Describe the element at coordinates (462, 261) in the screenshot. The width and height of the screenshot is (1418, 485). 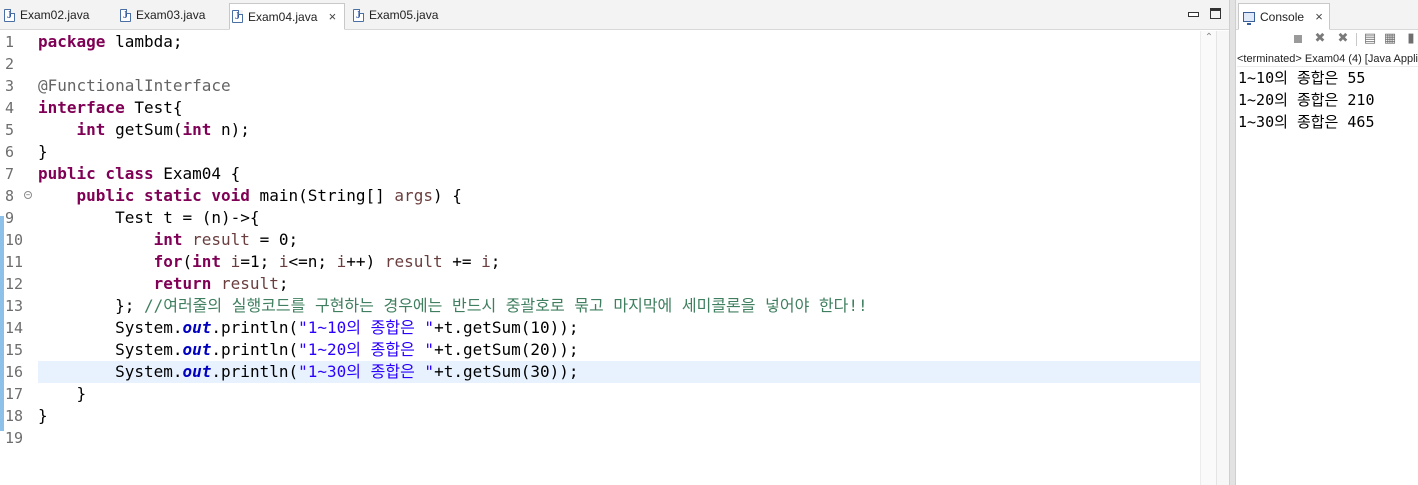
I see `code-token: +=` at that location.